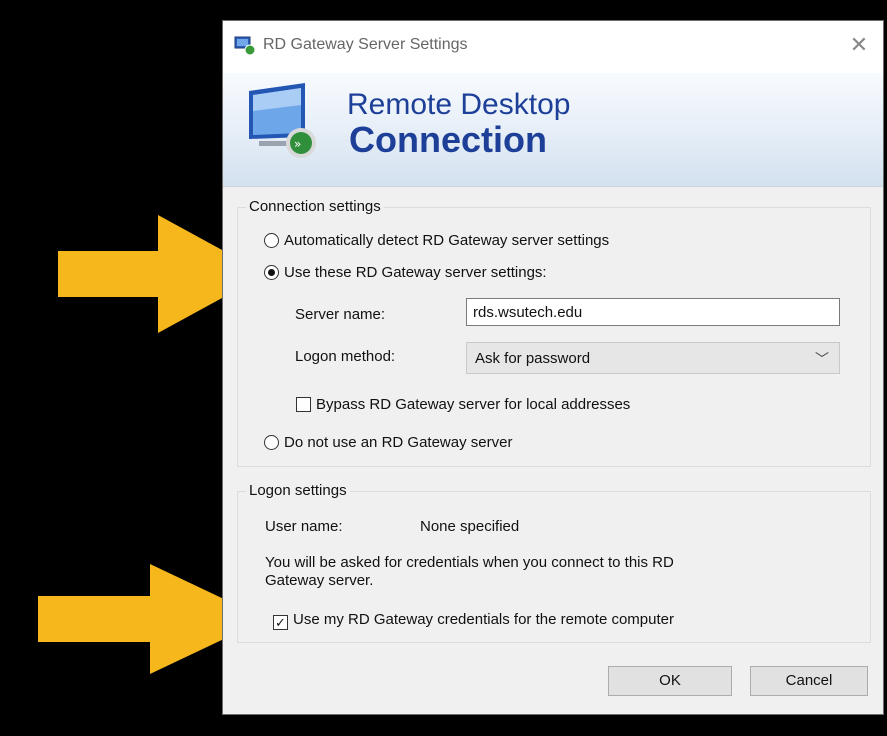 Image resolution: width=887 pixels, height=736 pixels. What do you see at coordinates (365, 44) in the screenshot?
I see `window-title: RD Gateway Server Settings` at bounding box center [365, 44].